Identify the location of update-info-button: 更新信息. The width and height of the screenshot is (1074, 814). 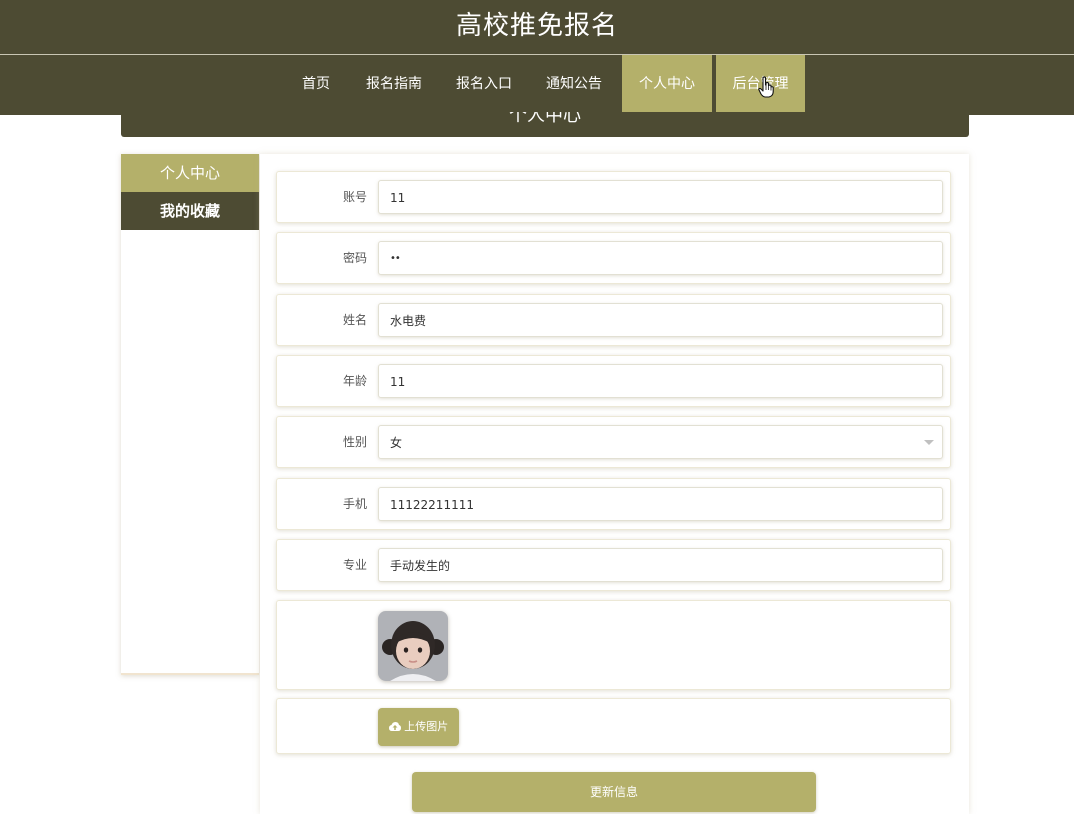
(614, 792).